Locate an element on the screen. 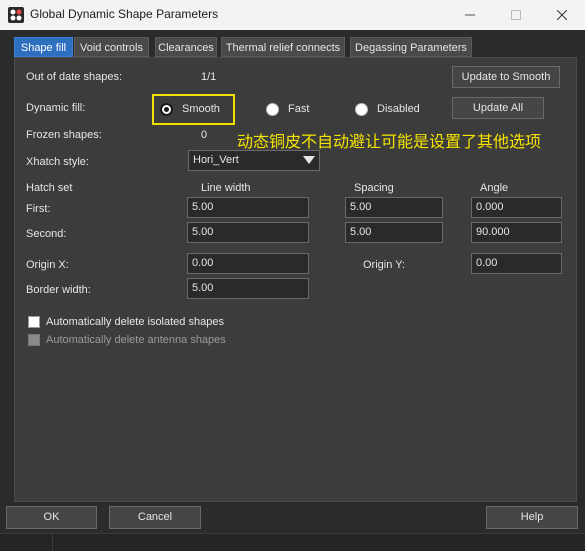  window-title: Global Dynamic Shape Parameters is located at coordinates (124, 14).